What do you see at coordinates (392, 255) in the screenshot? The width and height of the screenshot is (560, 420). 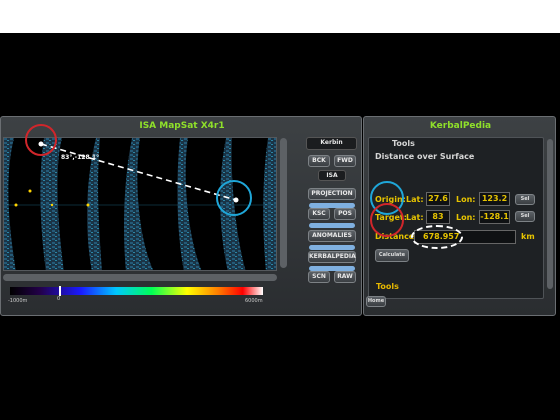 I see `calculate-button: Calculate` at bounding box center [392, 255].